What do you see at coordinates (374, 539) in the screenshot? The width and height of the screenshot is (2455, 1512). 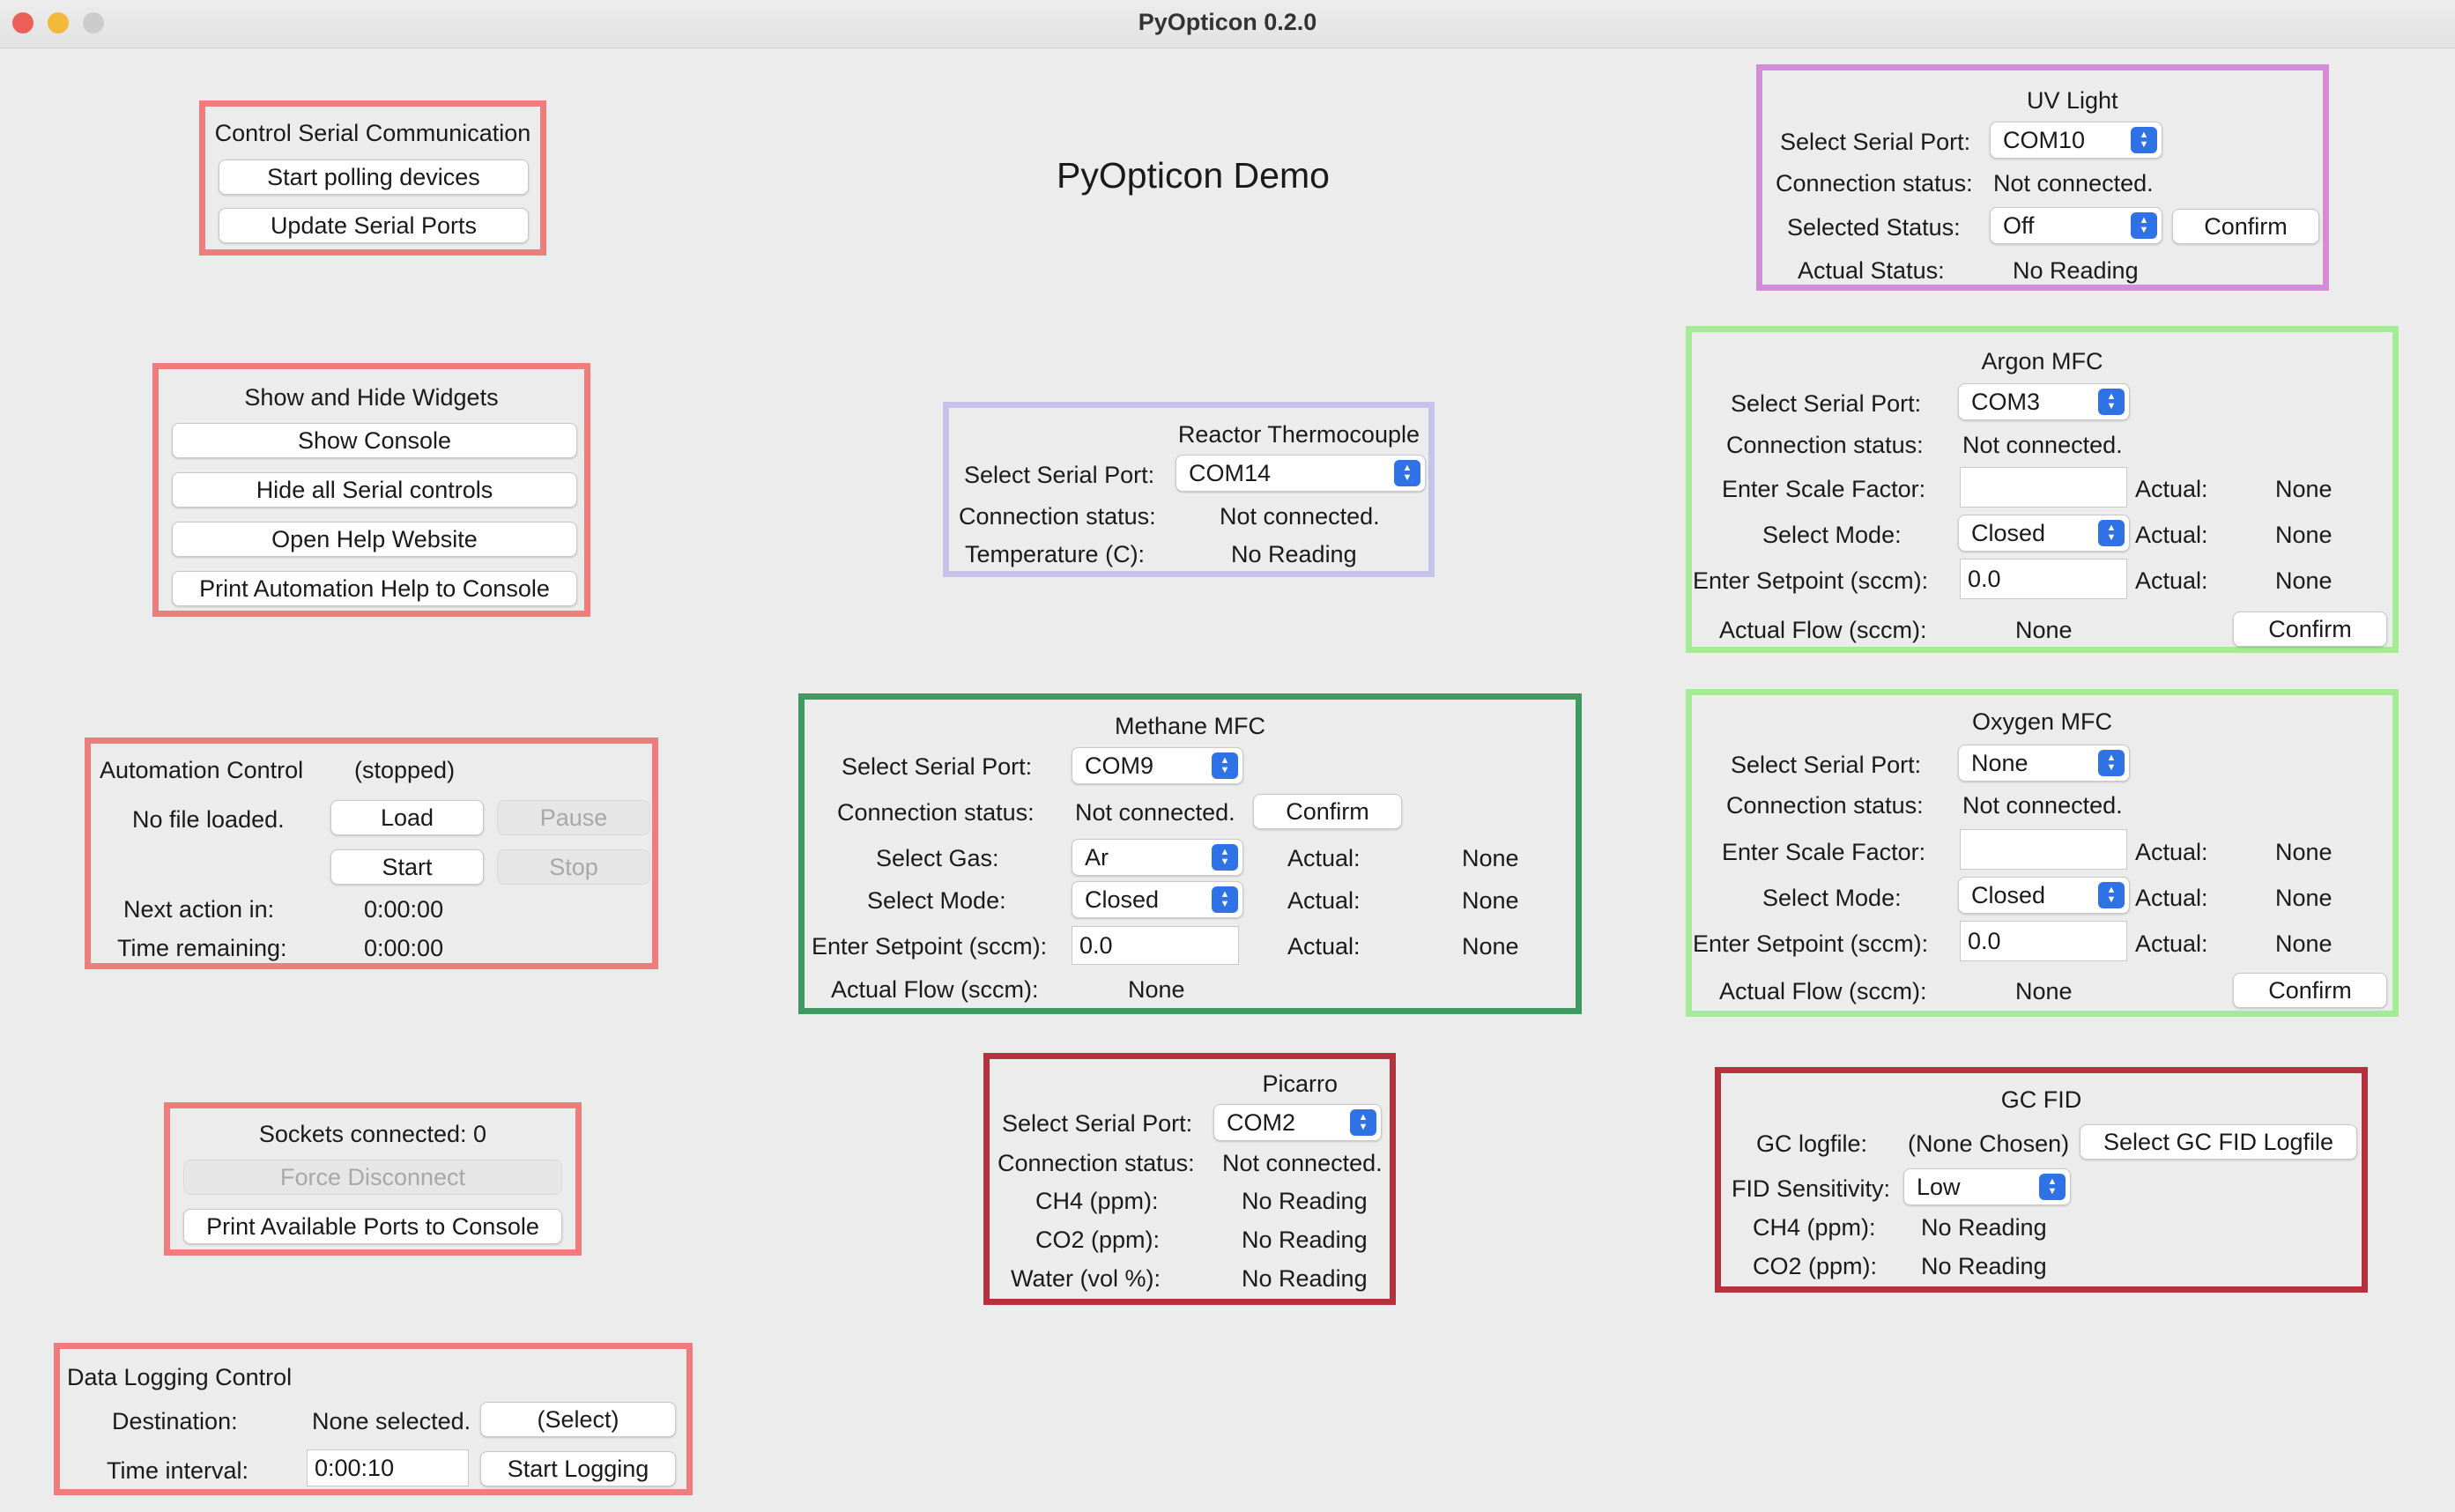 I see `open-help-website-button: Open Help Website` at bounding box center [374, 539].